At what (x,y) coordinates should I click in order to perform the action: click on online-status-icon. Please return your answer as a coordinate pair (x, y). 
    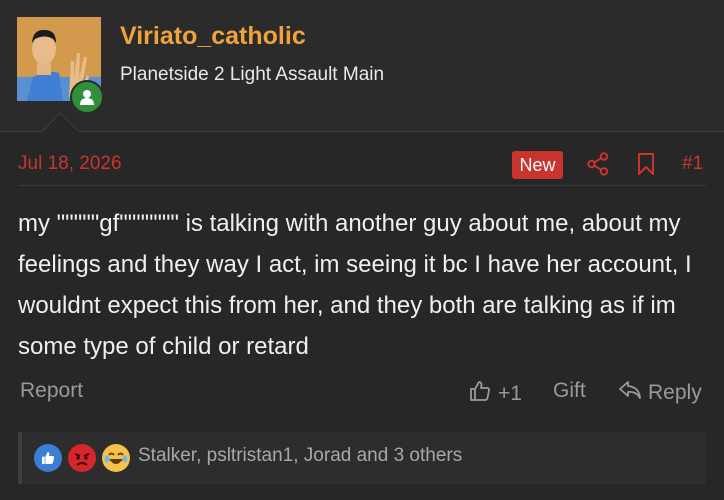
    Looking at the image, I should click on (87, 97).